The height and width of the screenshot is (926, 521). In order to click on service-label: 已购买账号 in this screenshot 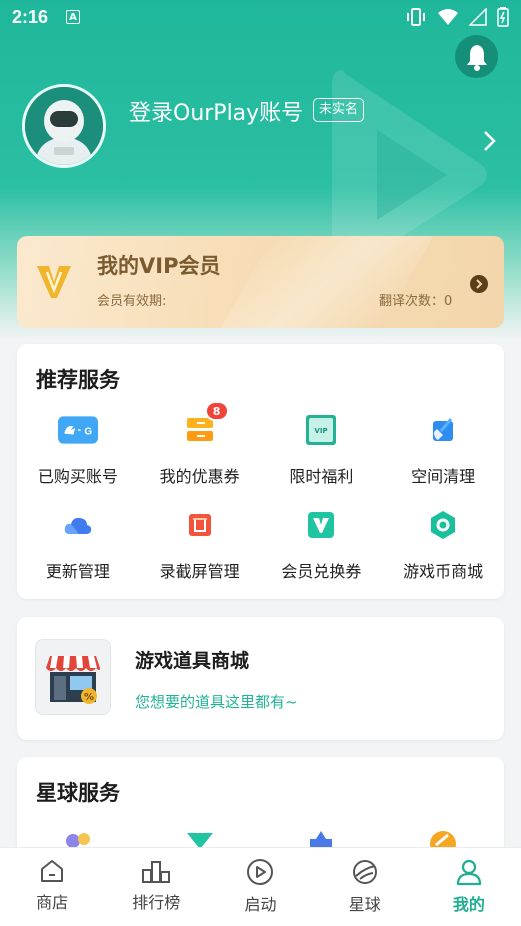, I will do `click(77, 476)`.